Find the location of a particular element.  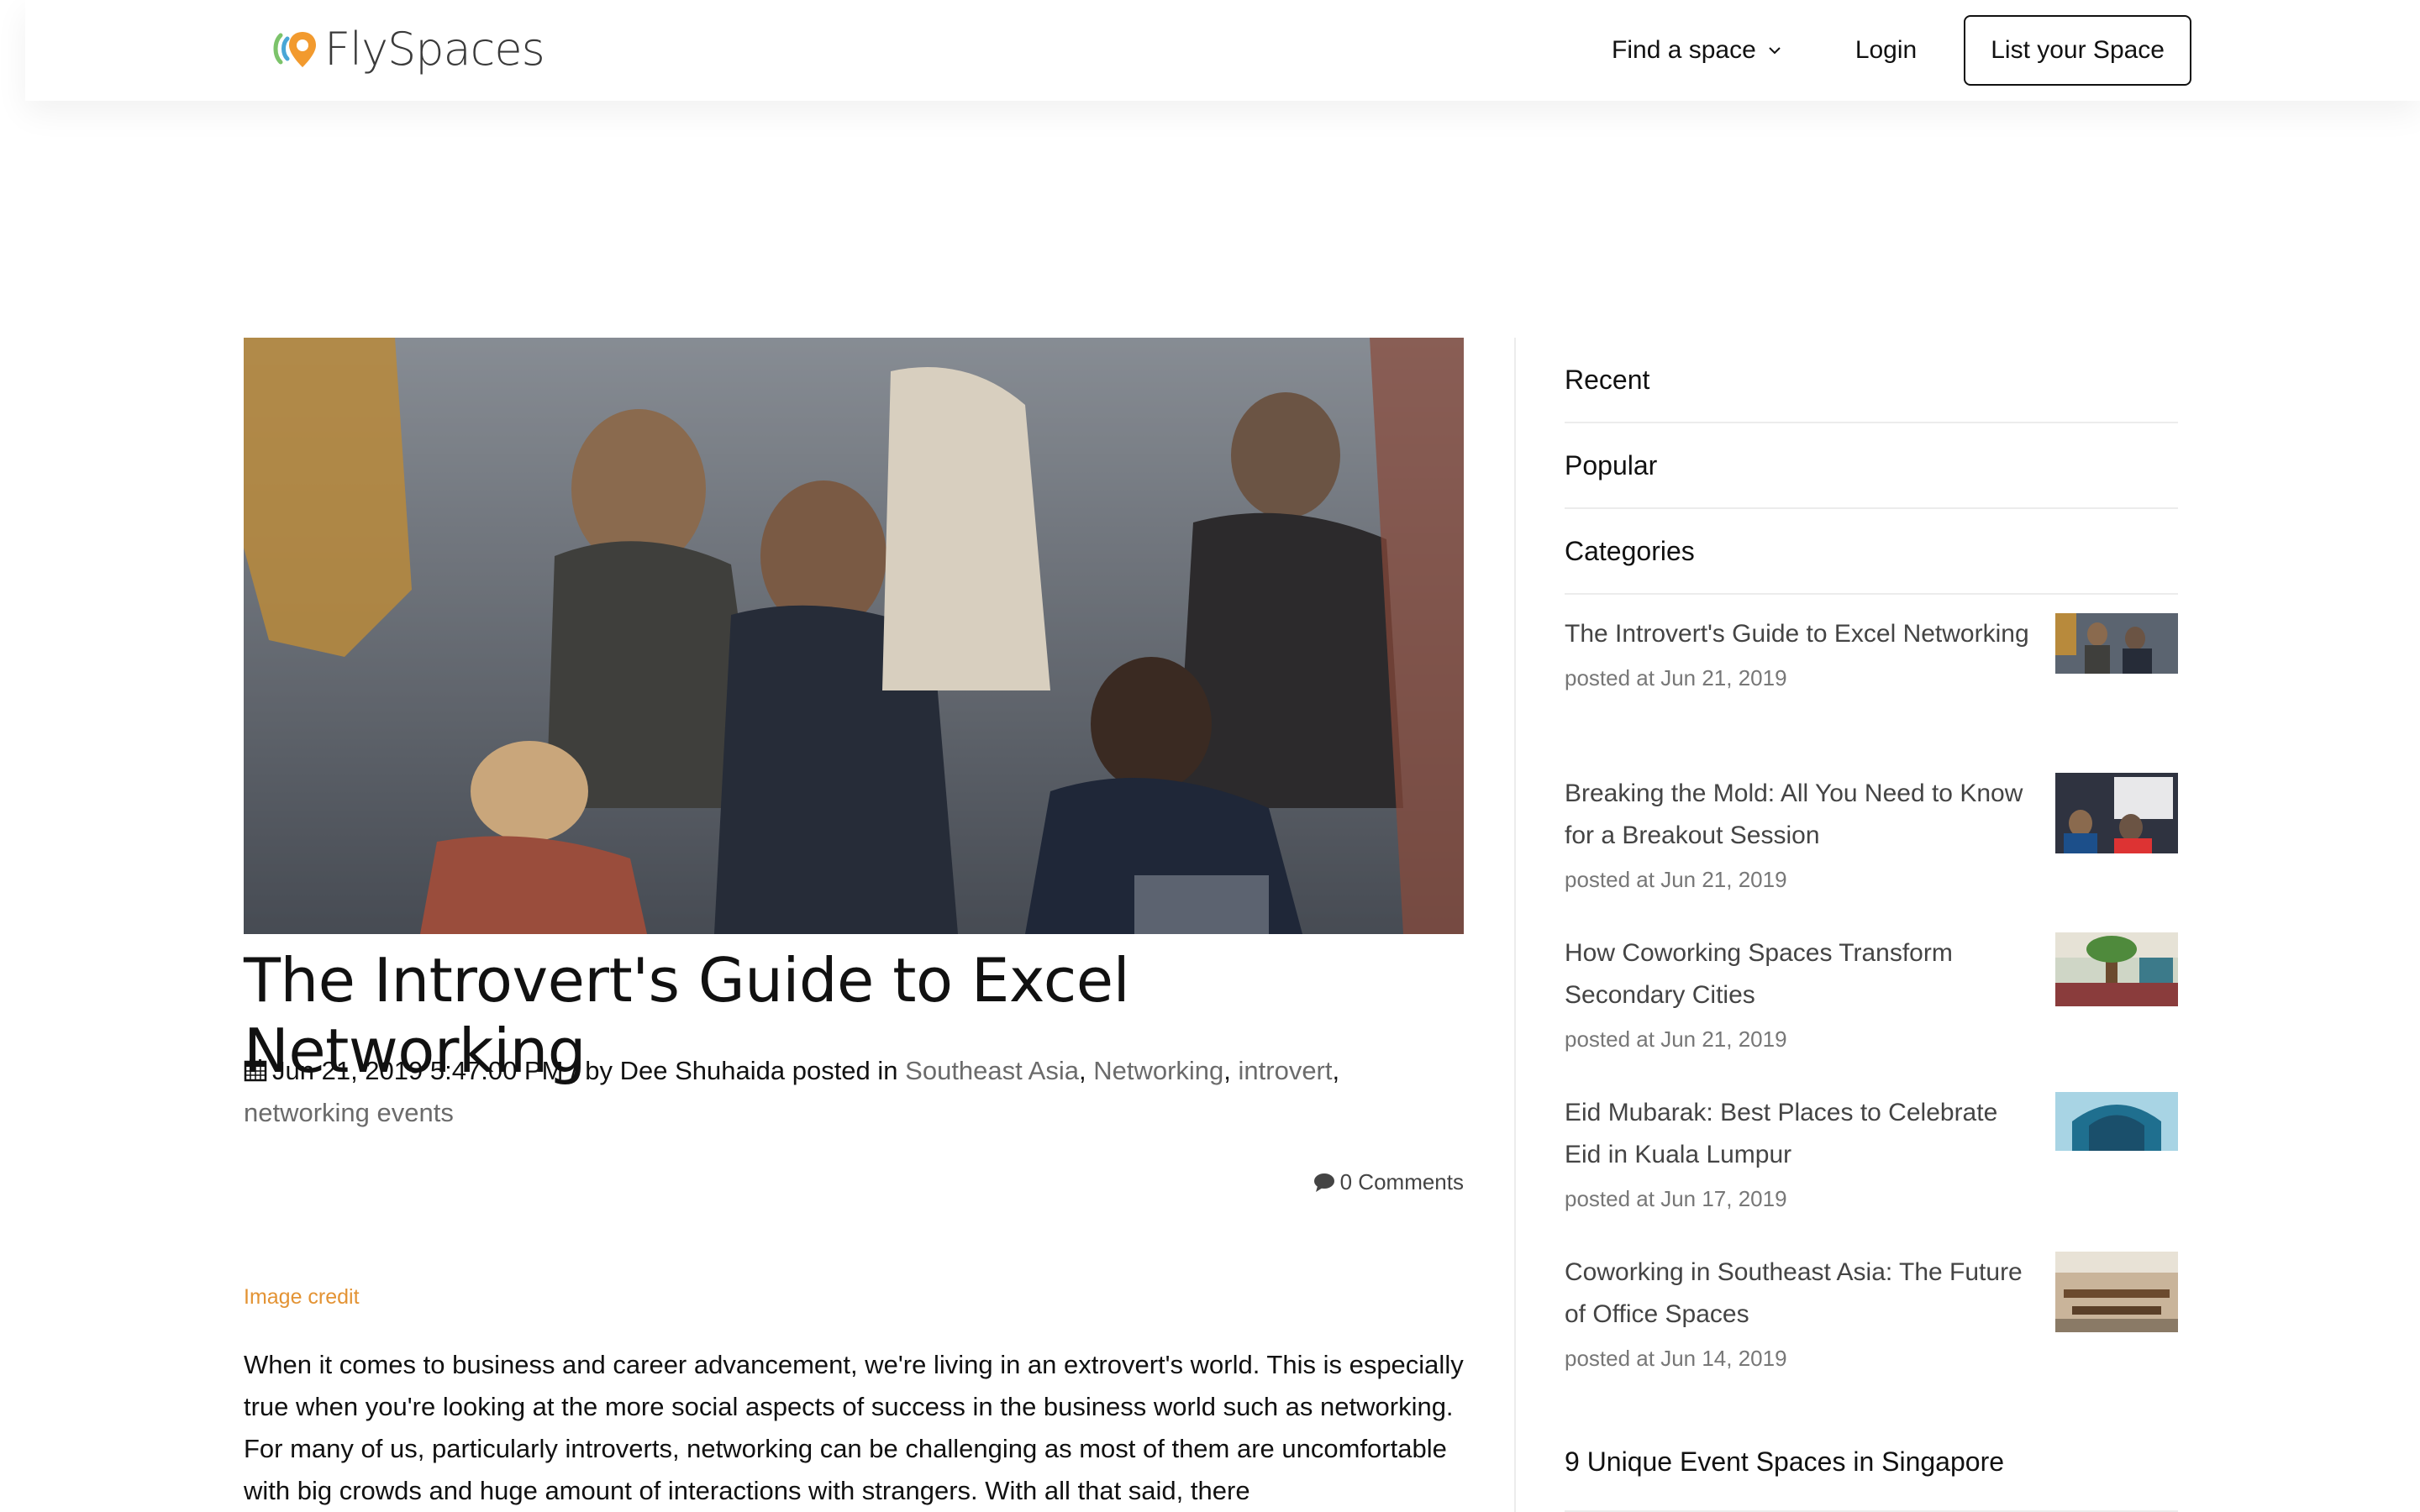

tab-recent: Recent is located at coordinates (1871, 380).